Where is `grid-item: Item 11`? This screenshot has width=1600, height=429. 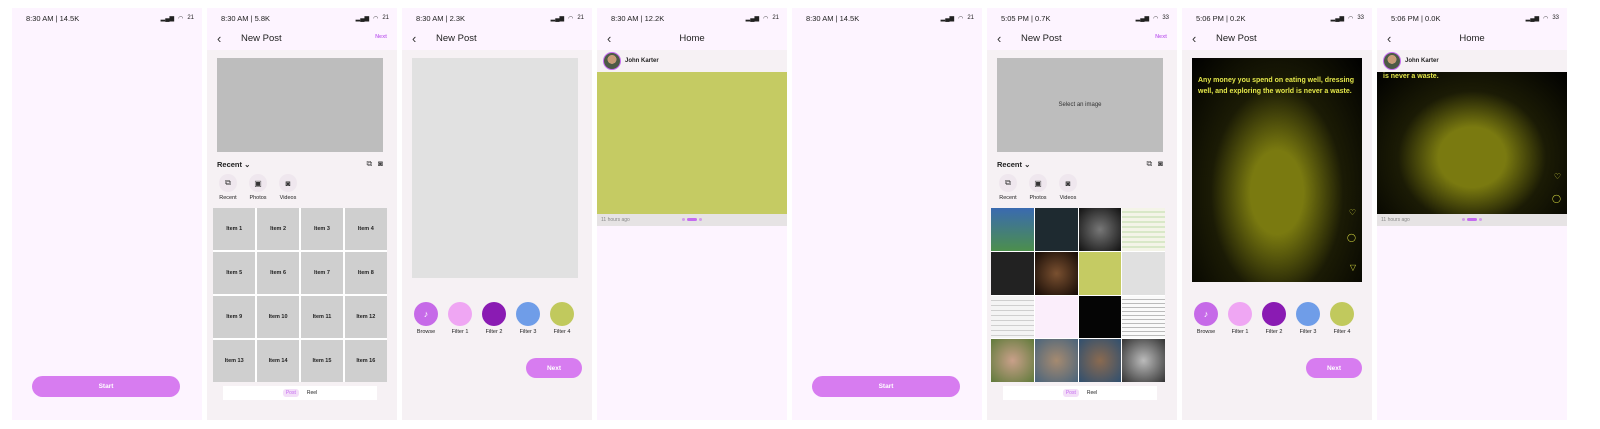
grid-item: Item 11 is located at coordinates (322, 317).